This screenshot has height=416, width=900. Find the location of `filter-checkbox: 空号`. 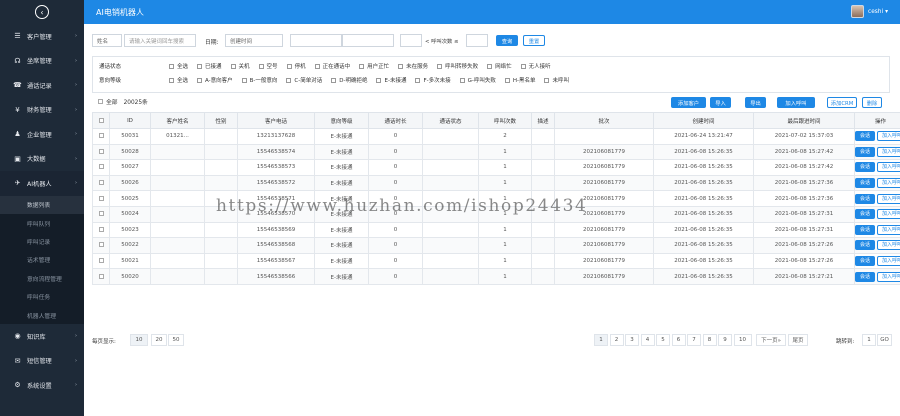

filter-checkbox: 空号 is located at coordinates (268, 66).